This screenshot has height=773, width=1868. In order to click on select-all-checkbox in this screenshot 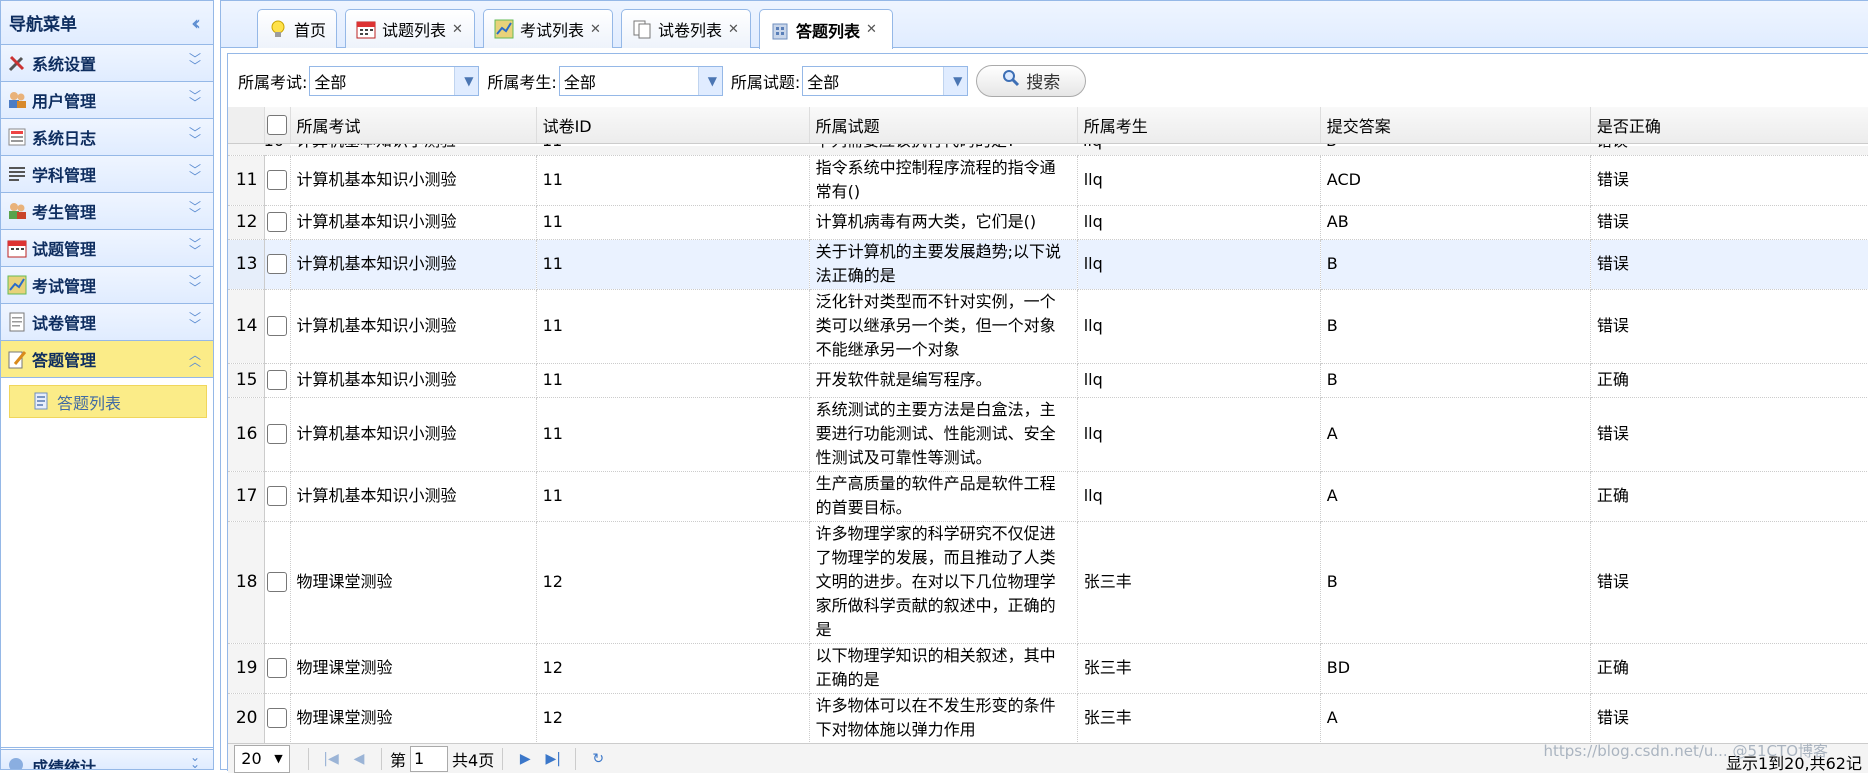, I will do `click(277, 124)`.